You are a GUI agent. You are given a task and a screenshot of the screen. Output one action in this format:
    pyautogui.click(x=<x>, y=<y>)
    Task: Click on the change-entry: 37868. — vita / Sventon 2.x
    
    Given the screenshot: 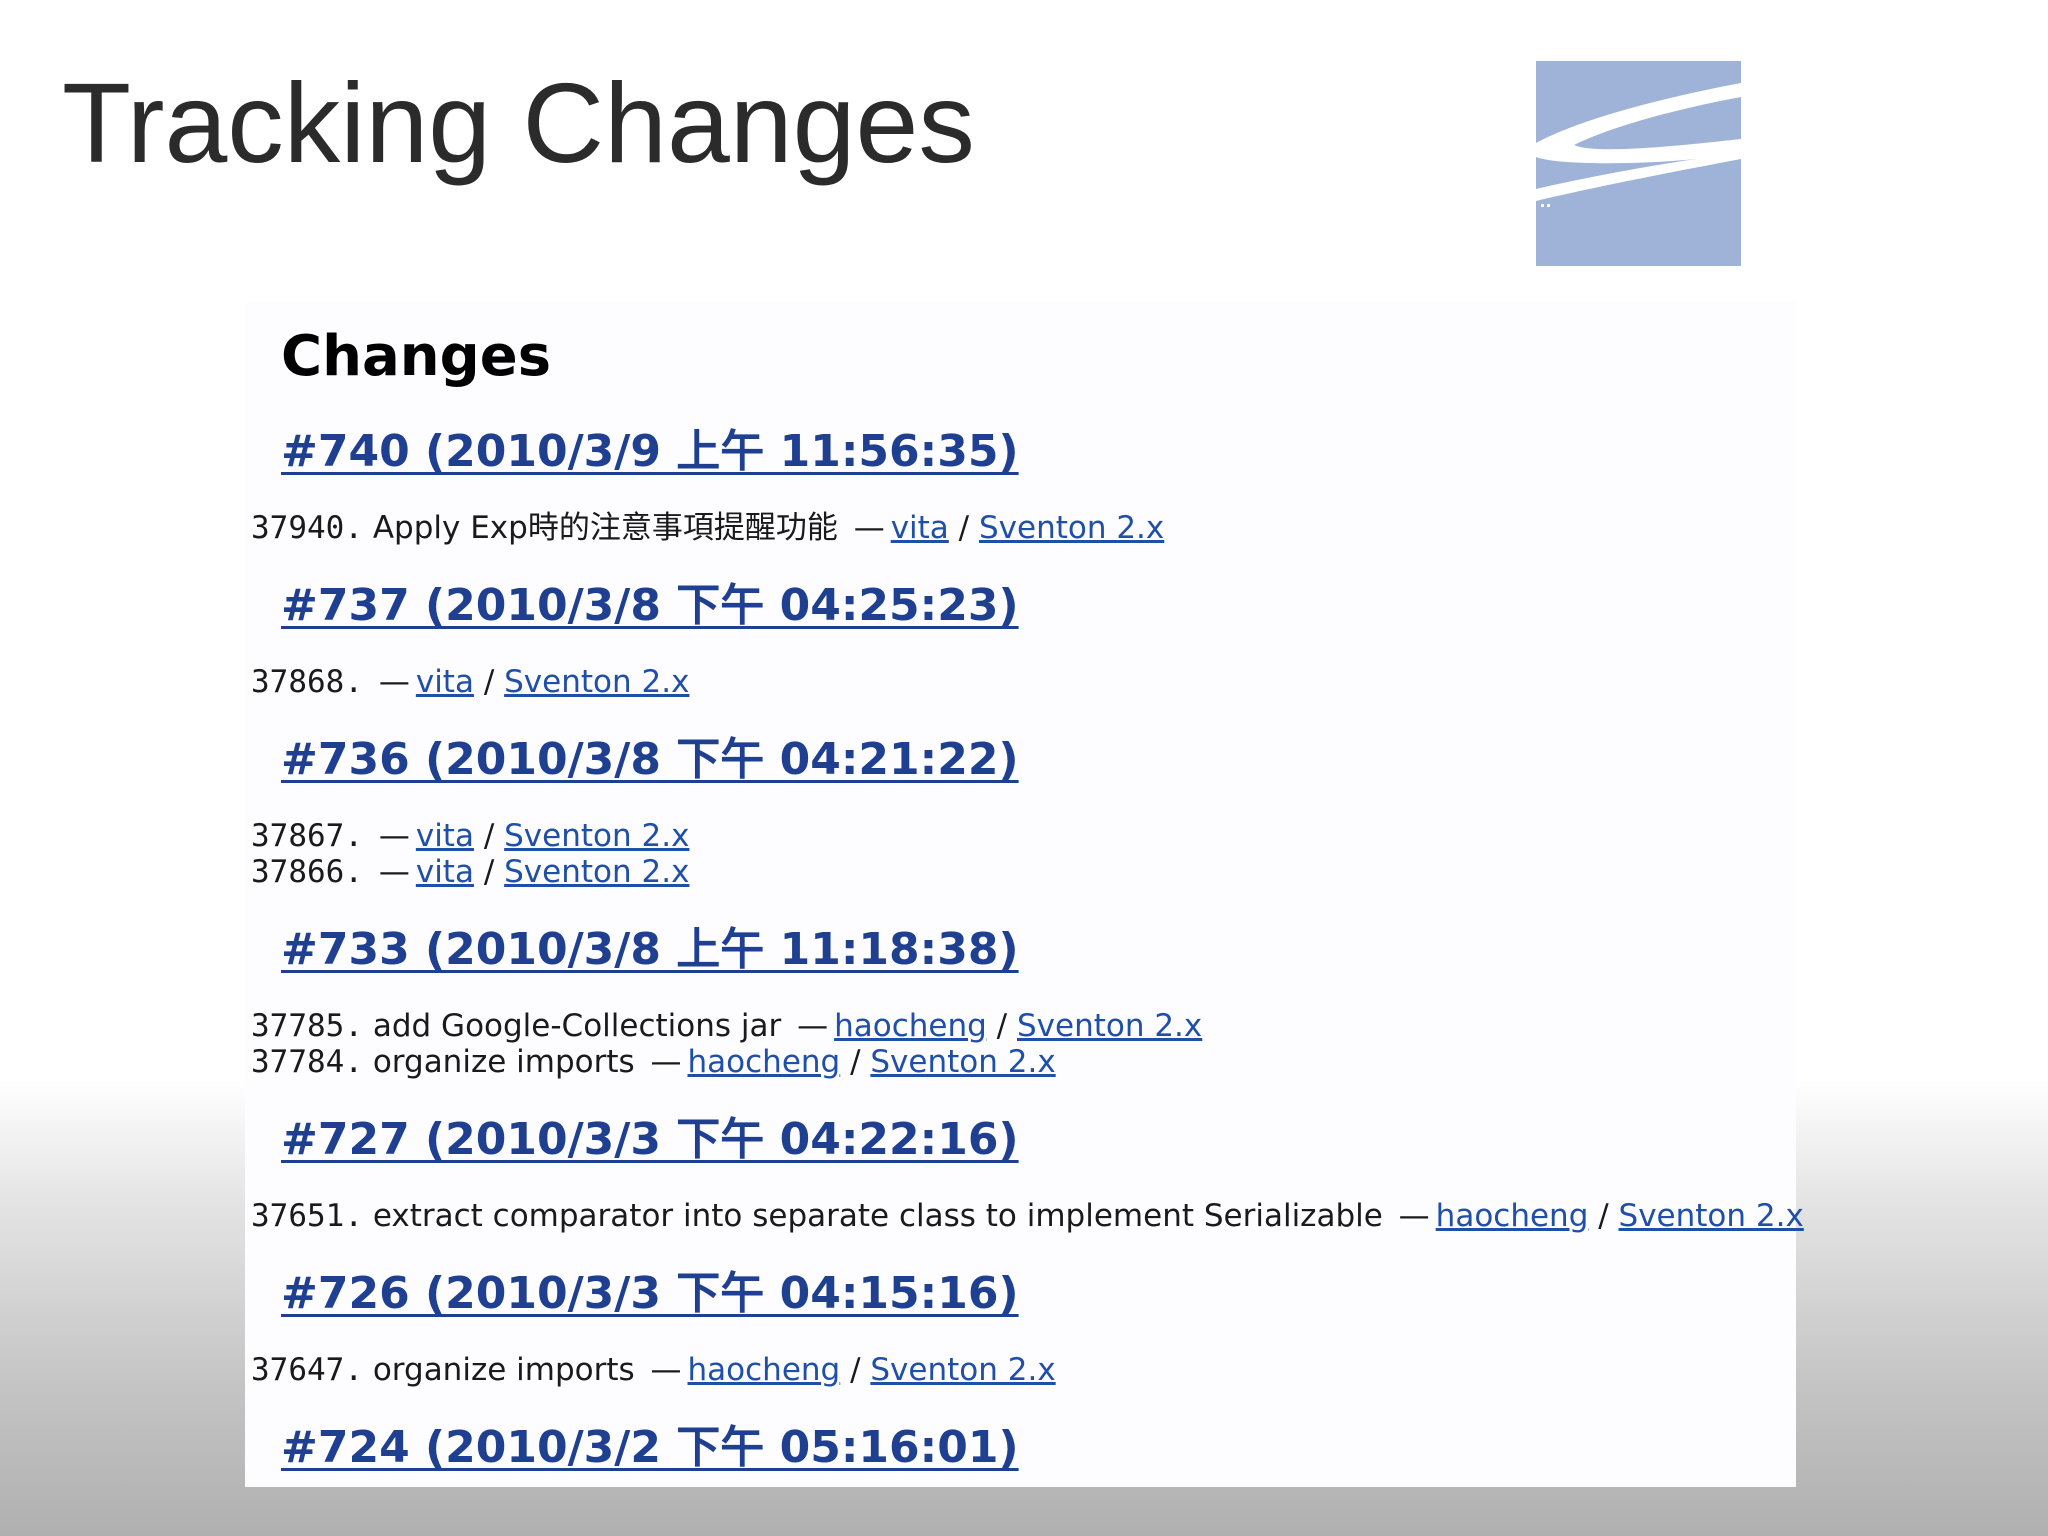 What is the action you would take?
    pyautogui.click(x=470, y=682)
    